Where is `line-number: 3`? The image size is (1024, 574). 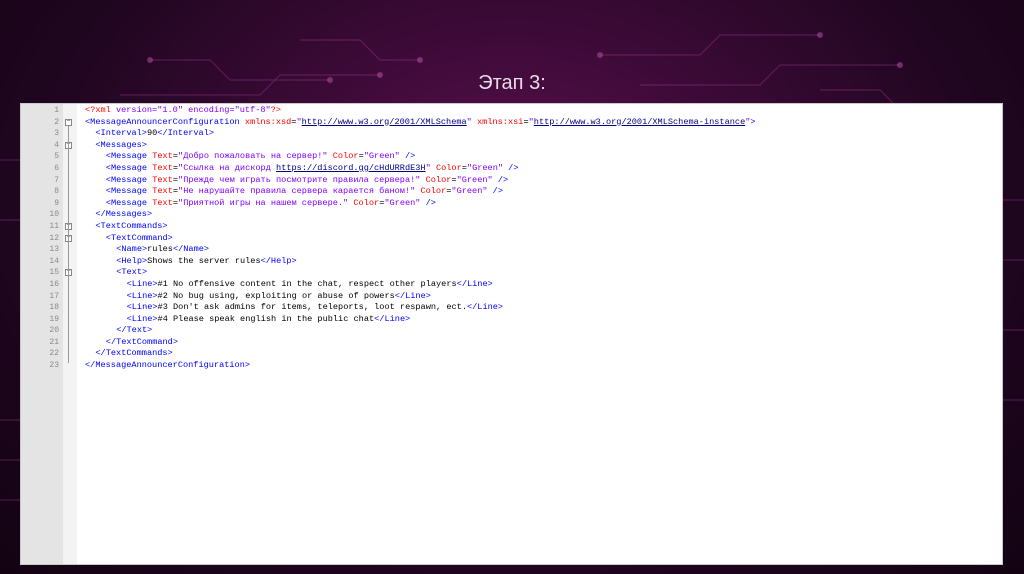 line-number: 3 is located at coordinates (56, 134).